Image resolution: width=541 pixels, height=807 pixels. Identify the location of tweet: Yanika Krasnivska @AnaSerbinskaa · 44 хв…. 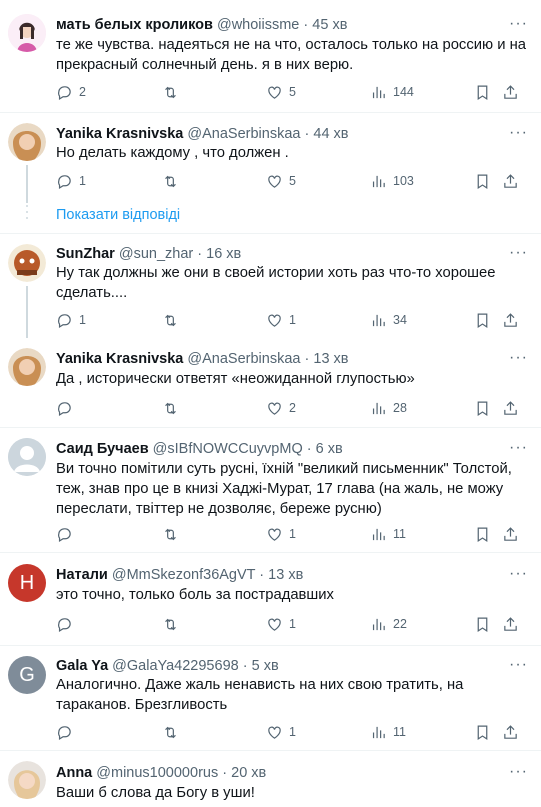
(270, 158).